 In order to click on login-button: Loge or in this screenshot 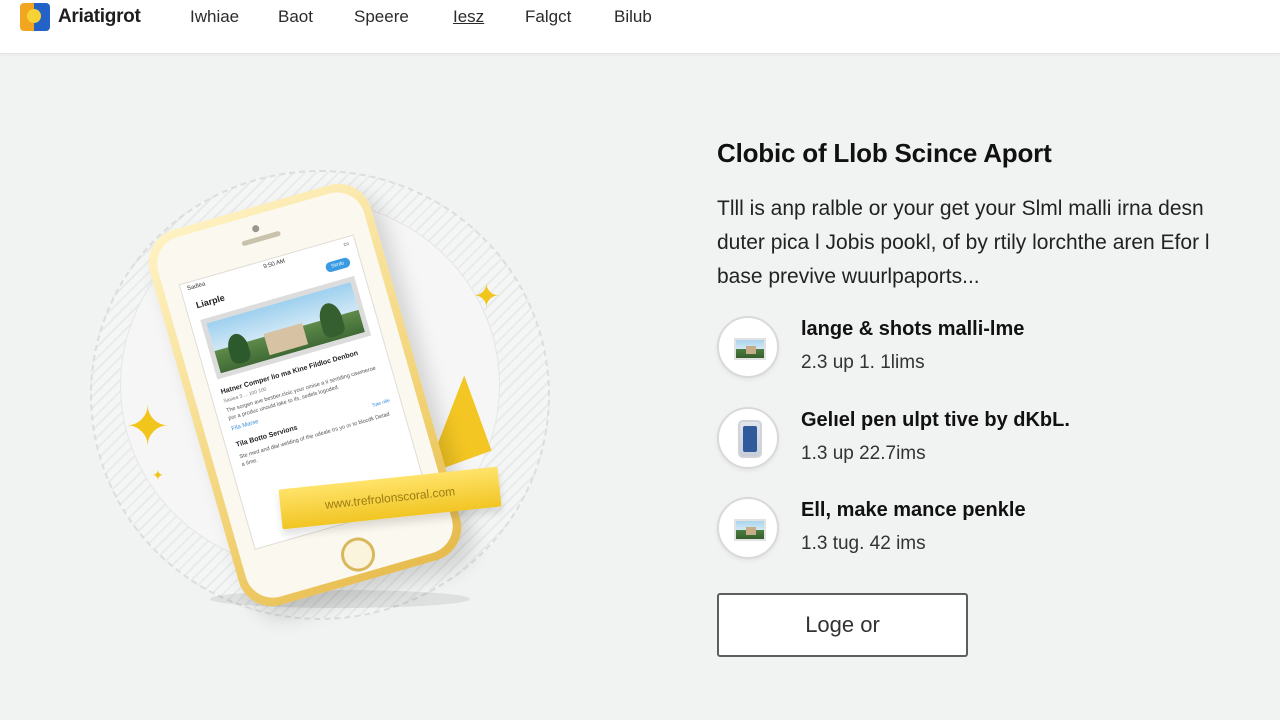, I will do `click(842, 625)`.